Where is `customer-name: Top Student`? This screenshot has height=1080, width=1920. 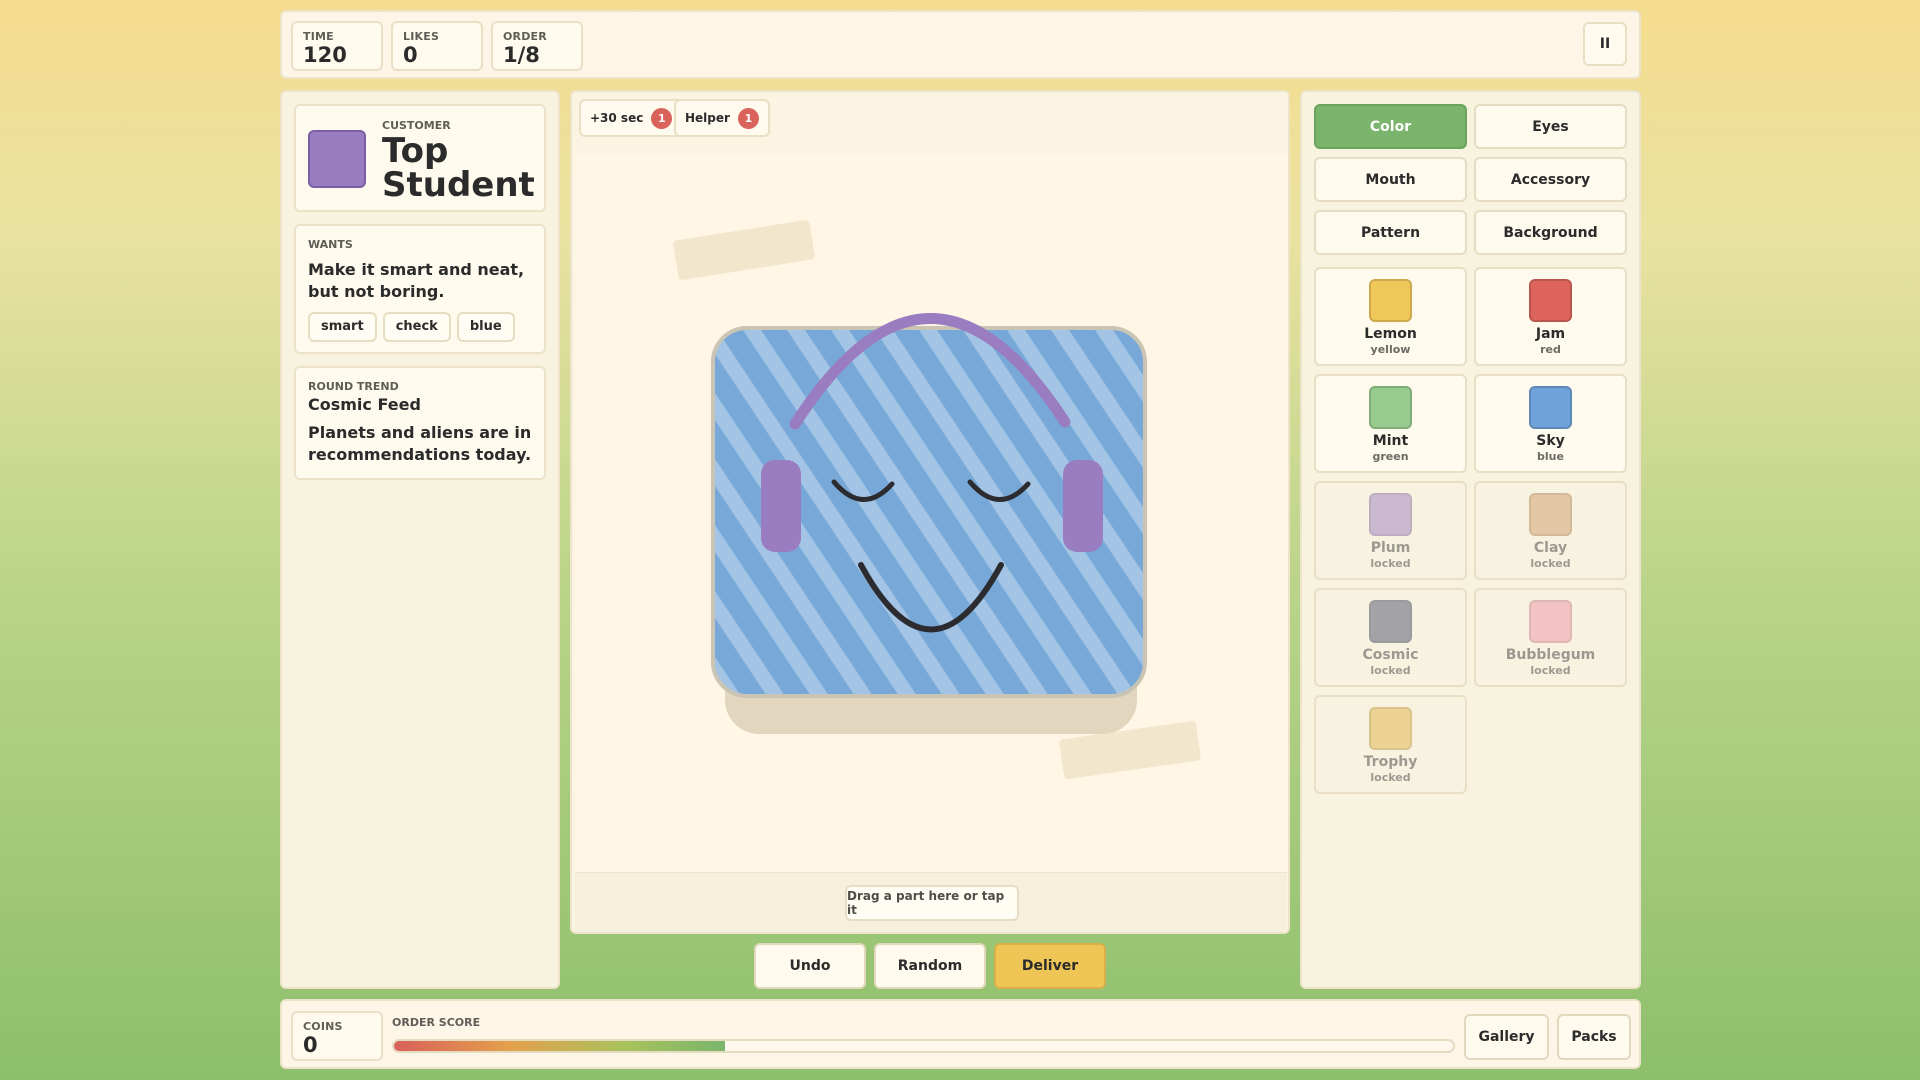 customer-name: Top Student is located at coordinates (458, 168).